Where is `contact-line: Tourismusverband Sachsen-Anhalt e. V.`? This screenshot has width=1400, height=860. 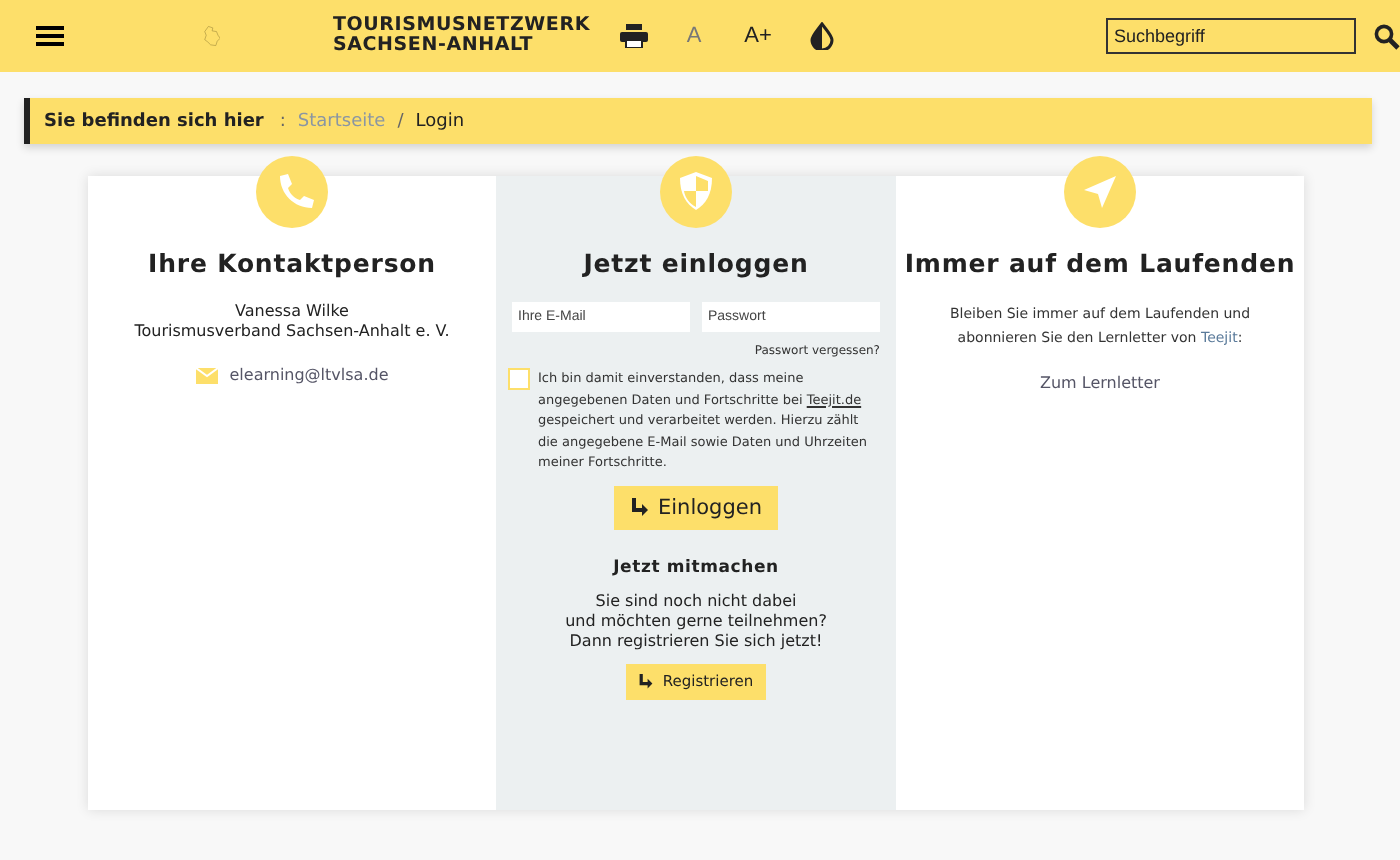
contact-line: Tourismusverband Sachsen-Anhalt e. V. is located at coordinates (292, 332).